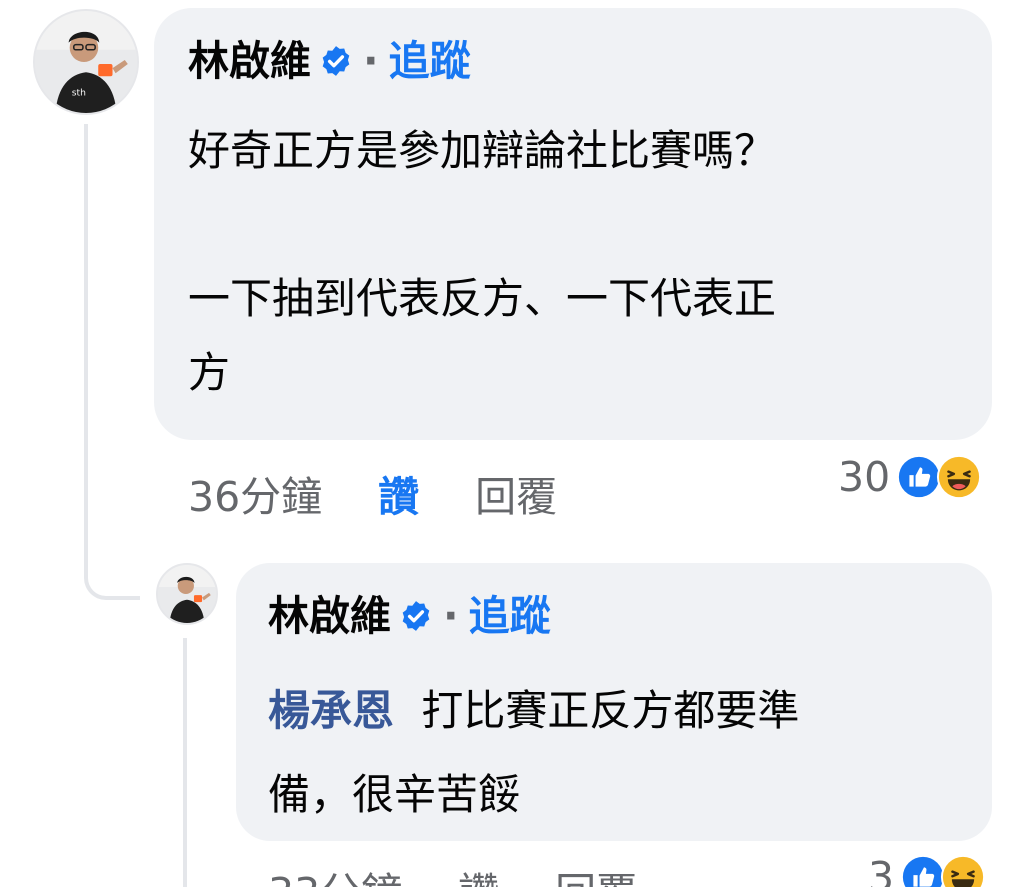 The width and height of the screenshot is (1024, 887). What do you see at coordinates (910, 477) in the screenshot?
I see `reaction-summary: 30` at bounding box center [910, 477].